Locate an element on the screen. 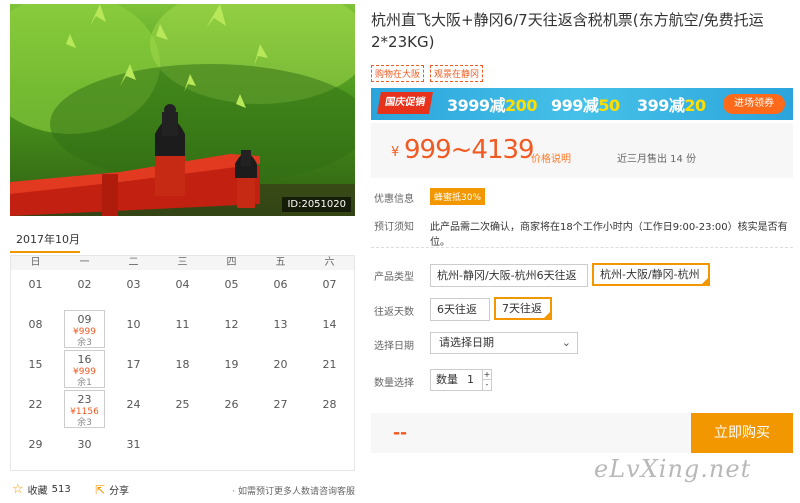 Image resolution: width=800 pixels, height=503 pixels. calendar-day-available: 09 ¥999 余3 is located at coordinates (84, 329).